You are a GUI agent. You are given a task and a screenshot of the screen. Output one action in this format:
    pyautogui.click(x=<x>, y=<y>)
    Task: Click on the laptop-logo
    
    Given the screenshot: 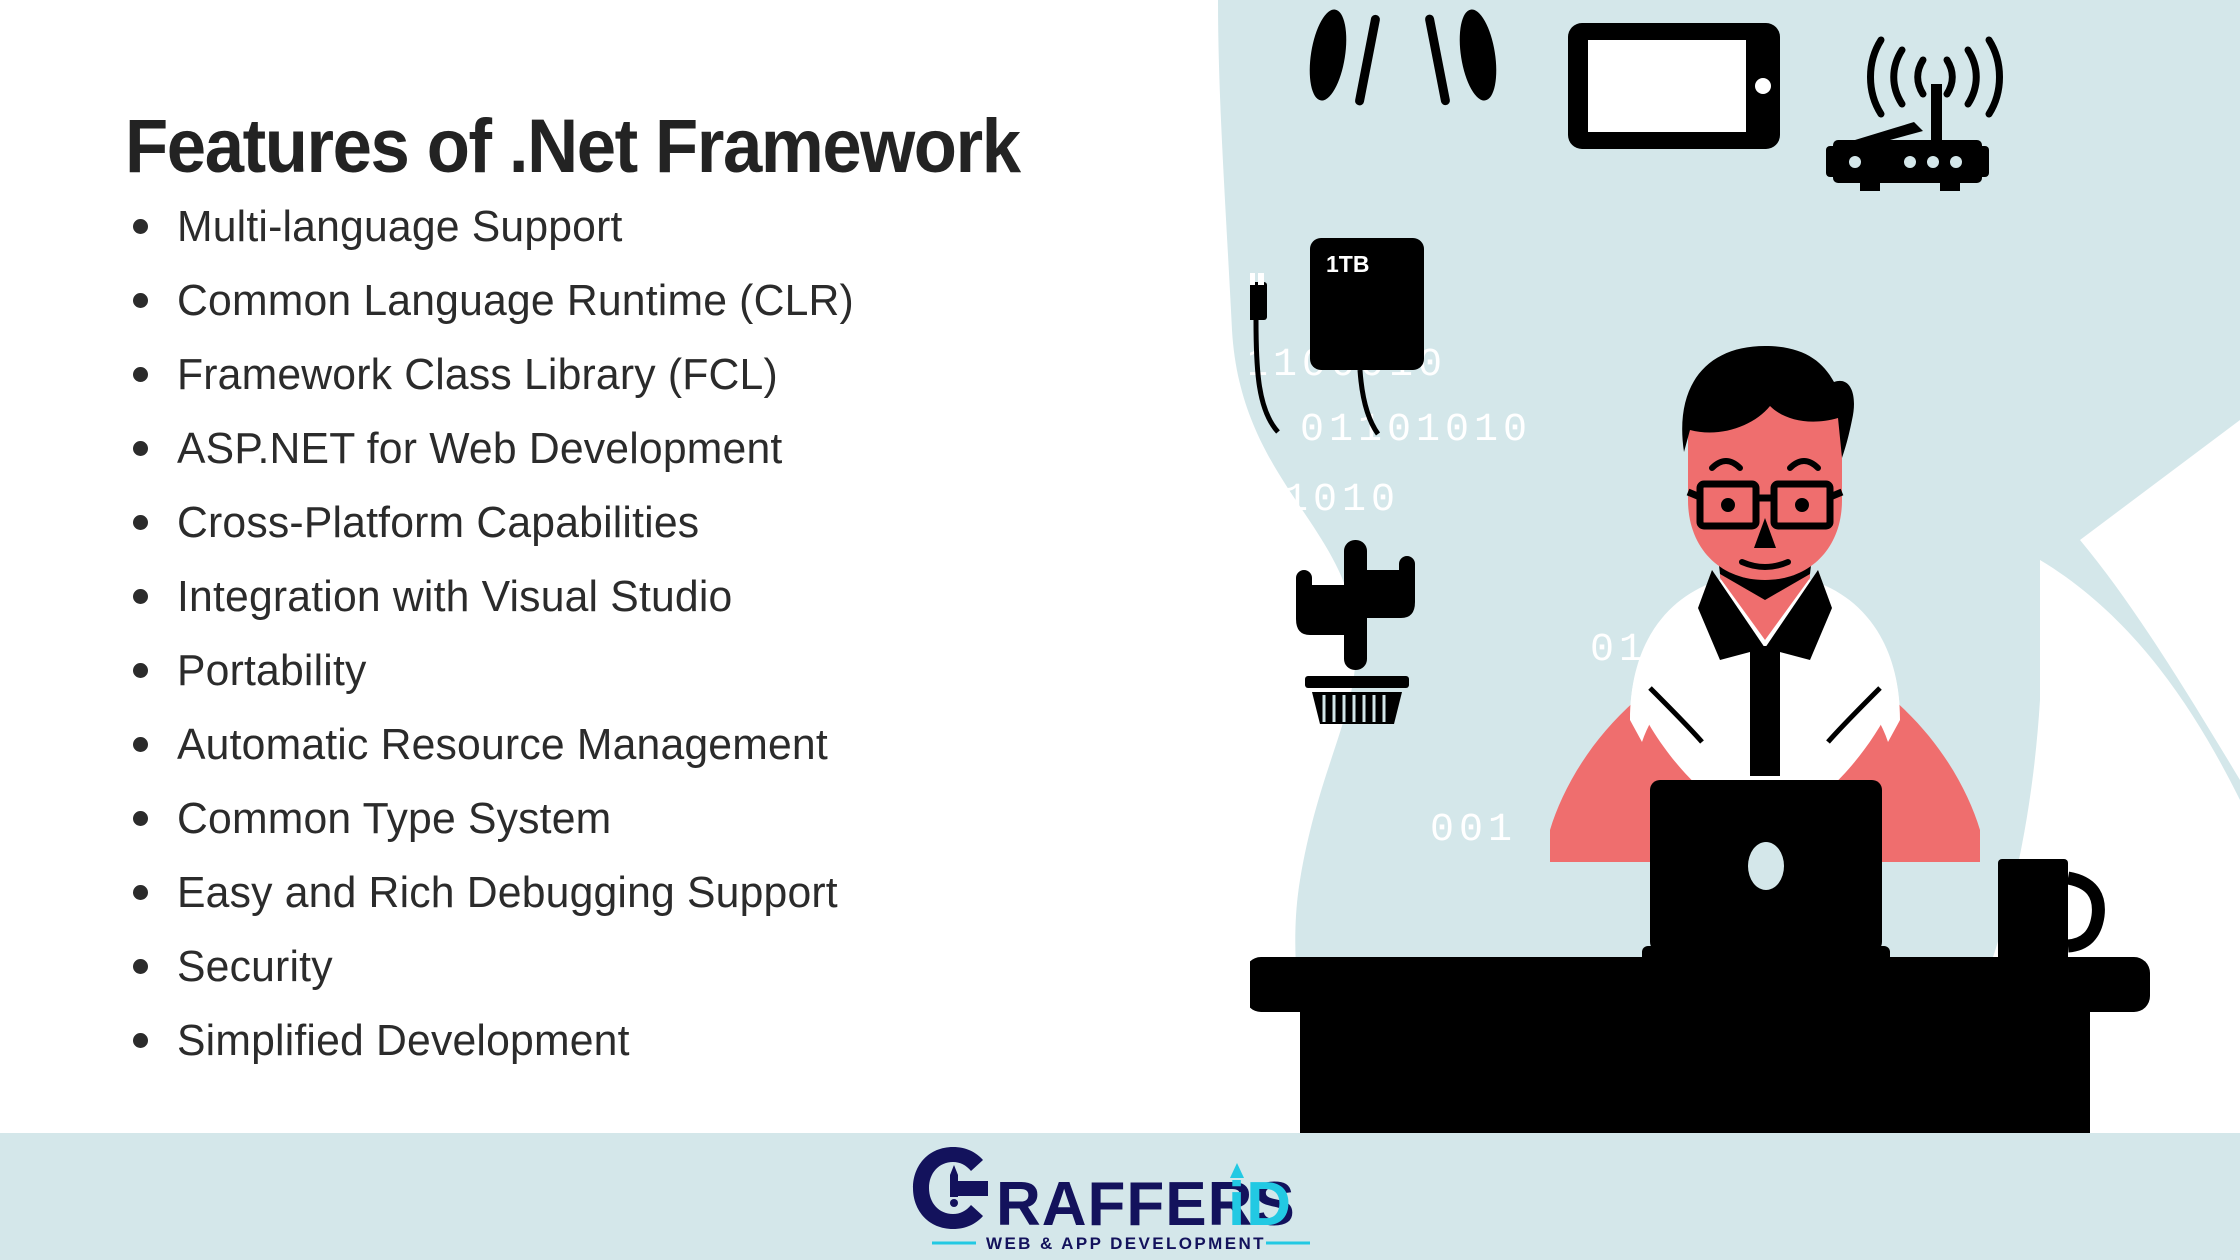 What is the action you would take?
    pyautogui.click(x=1766, y=866)
    